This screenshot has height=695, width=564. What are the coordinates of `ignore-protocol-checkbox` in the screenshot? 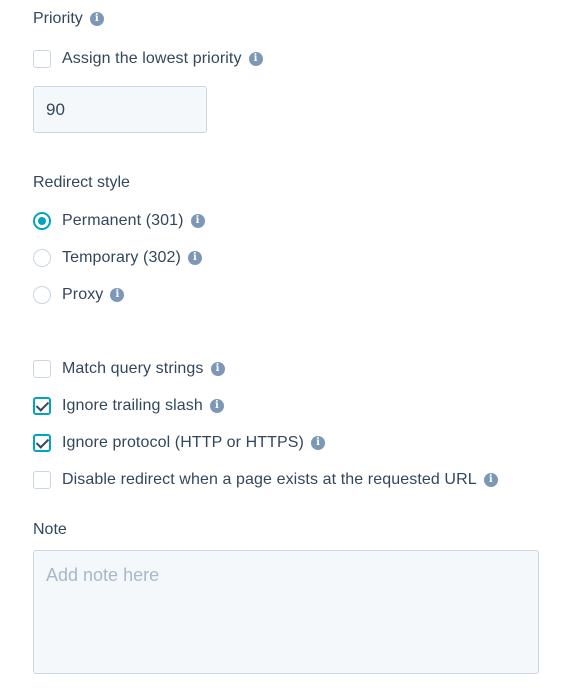 It's located at (42, 443).